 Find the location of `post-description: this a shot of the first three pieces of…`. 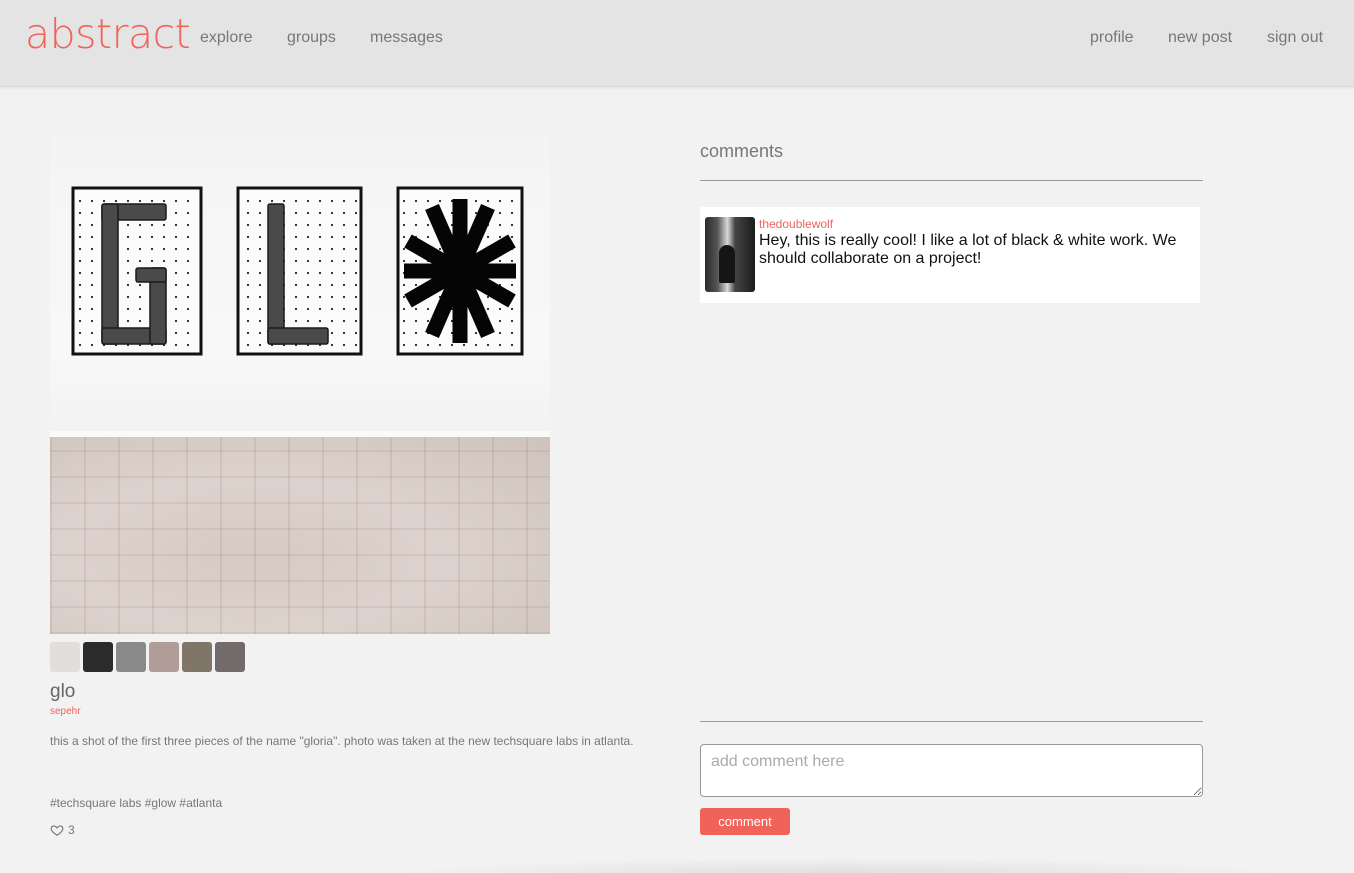

post-description: this a shot of the first three pieces of… is located at coordinates (342, 741).